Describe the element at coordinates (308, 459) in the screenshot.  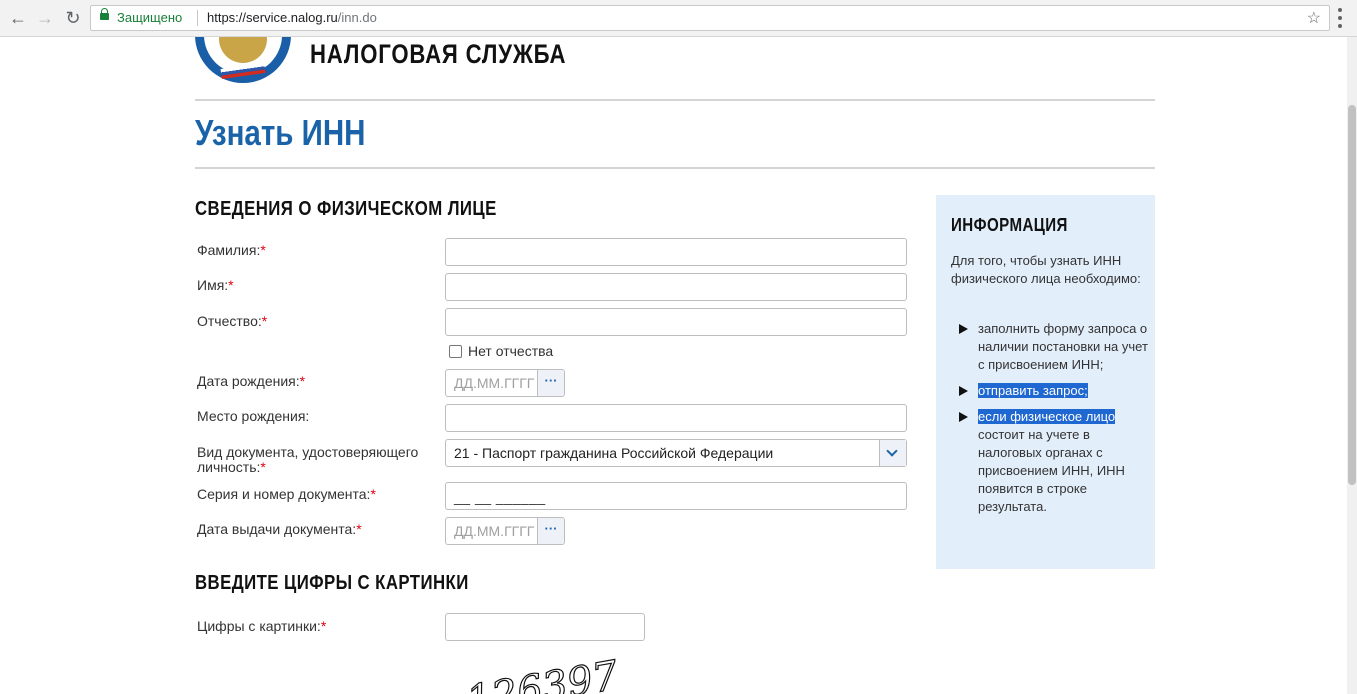
I see `doc-type-label: Вид документа, удостоверяющего личность:*` at that location.